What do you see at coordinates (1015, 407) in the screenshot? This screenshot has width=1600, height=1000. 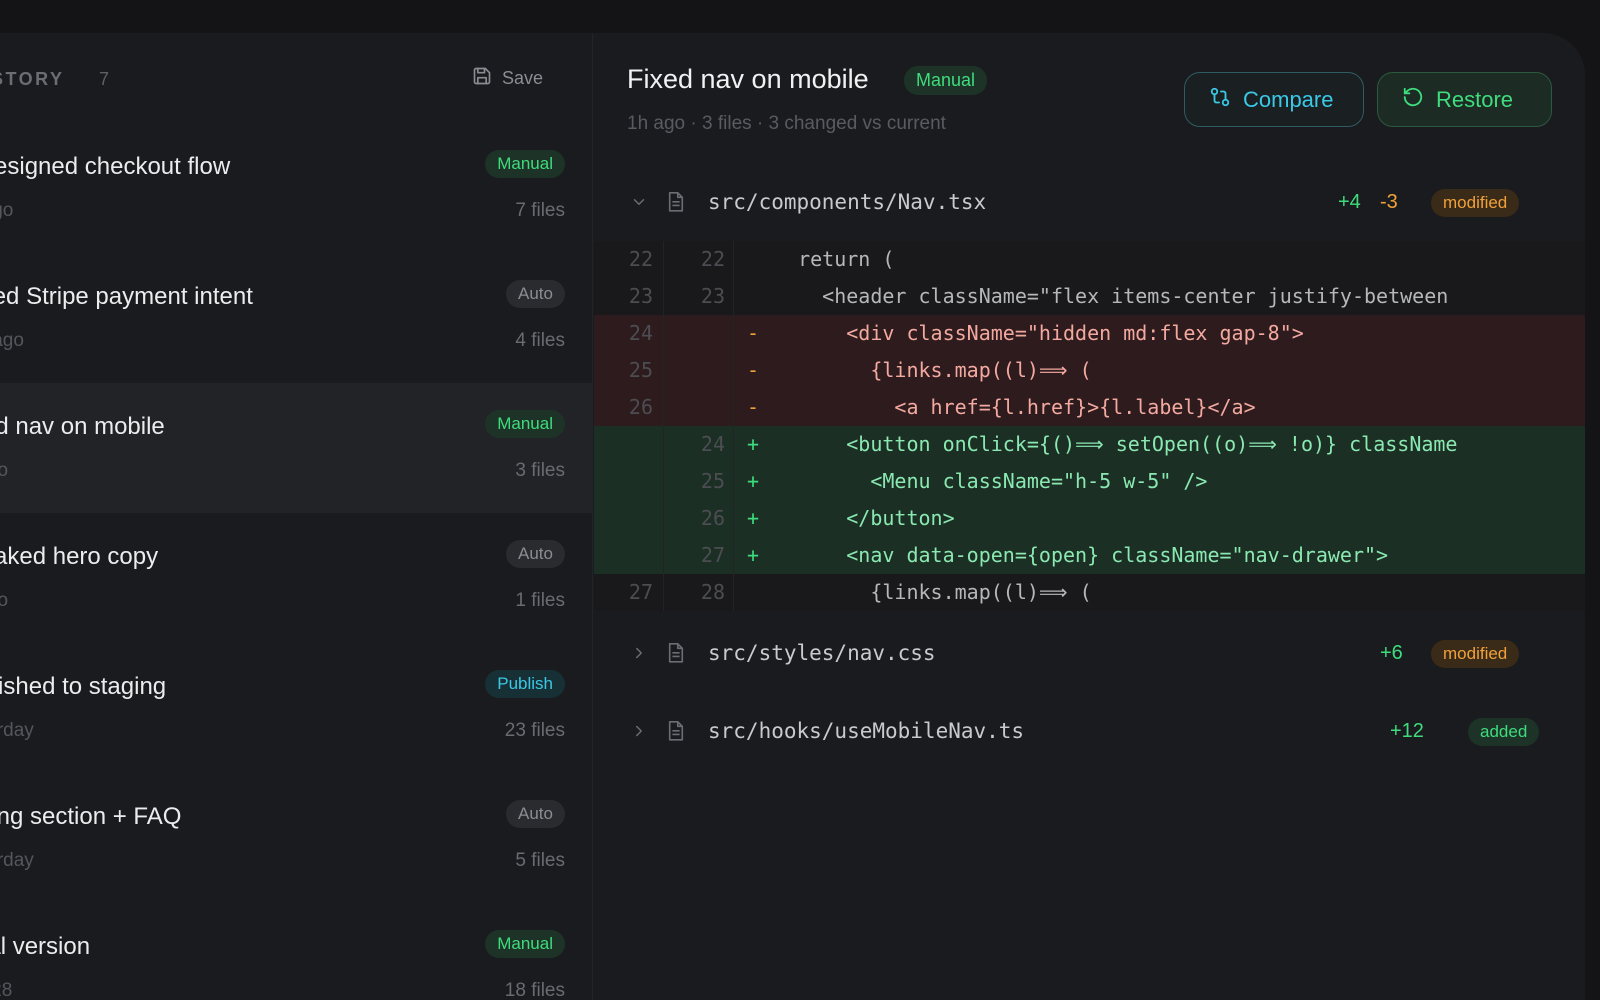 I see `diff-code: <a href={l.href}>{l.label}</a>` at bounding box center [1015, 407].